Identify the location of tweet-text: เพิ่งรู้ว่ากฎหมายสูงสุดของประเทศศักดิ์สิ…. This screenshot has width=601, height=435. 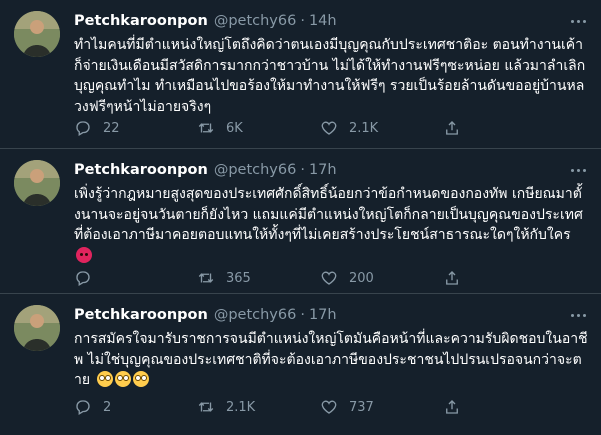
(328, 214).